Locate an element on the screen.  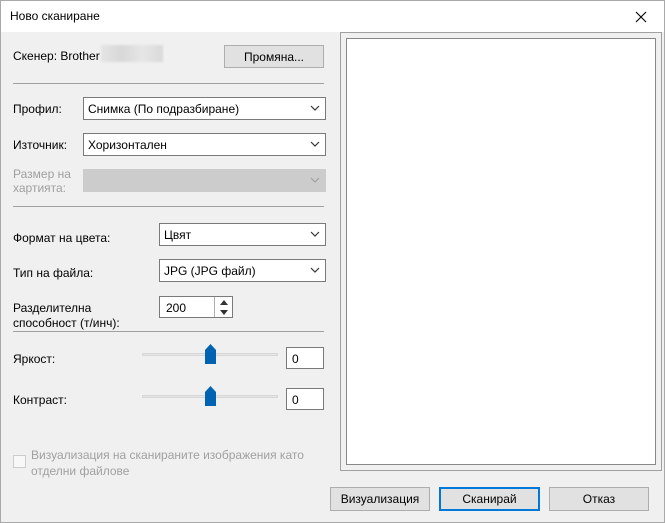
scan-button-label: Сканирай is located at coordinates (489, 499).